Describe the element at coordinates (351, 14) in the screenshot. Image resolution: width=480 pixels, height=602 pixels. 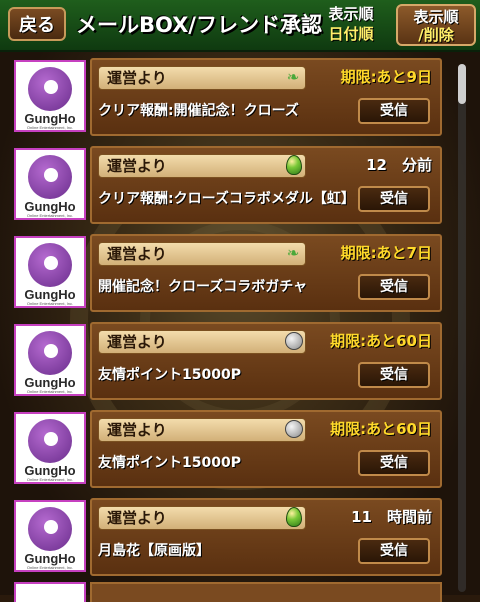
I see `sort-order-label: 表示順` at that location.